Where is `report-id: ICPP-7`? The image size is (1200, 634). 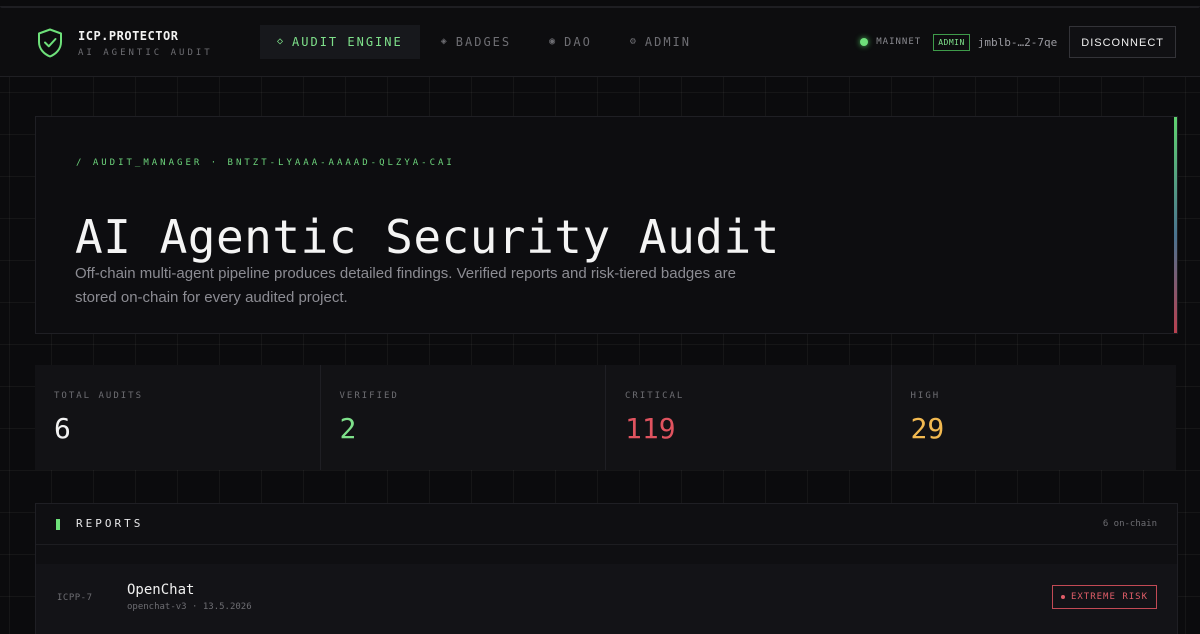 report-id: ICPP-7 is located at coordinates (75, 598).